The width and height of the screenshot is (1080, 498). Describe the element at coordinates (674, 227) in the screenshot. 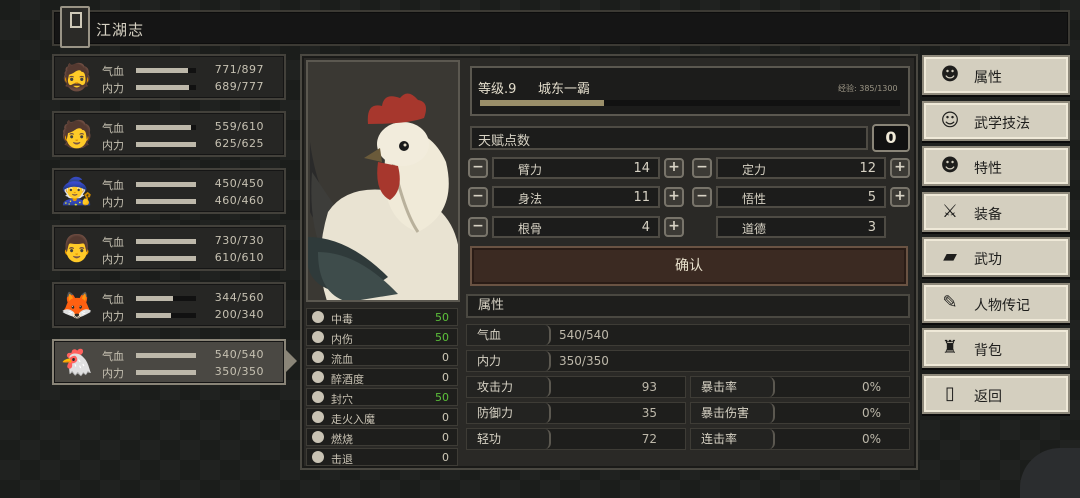

I see `constitution-plus-button: +` at that location.